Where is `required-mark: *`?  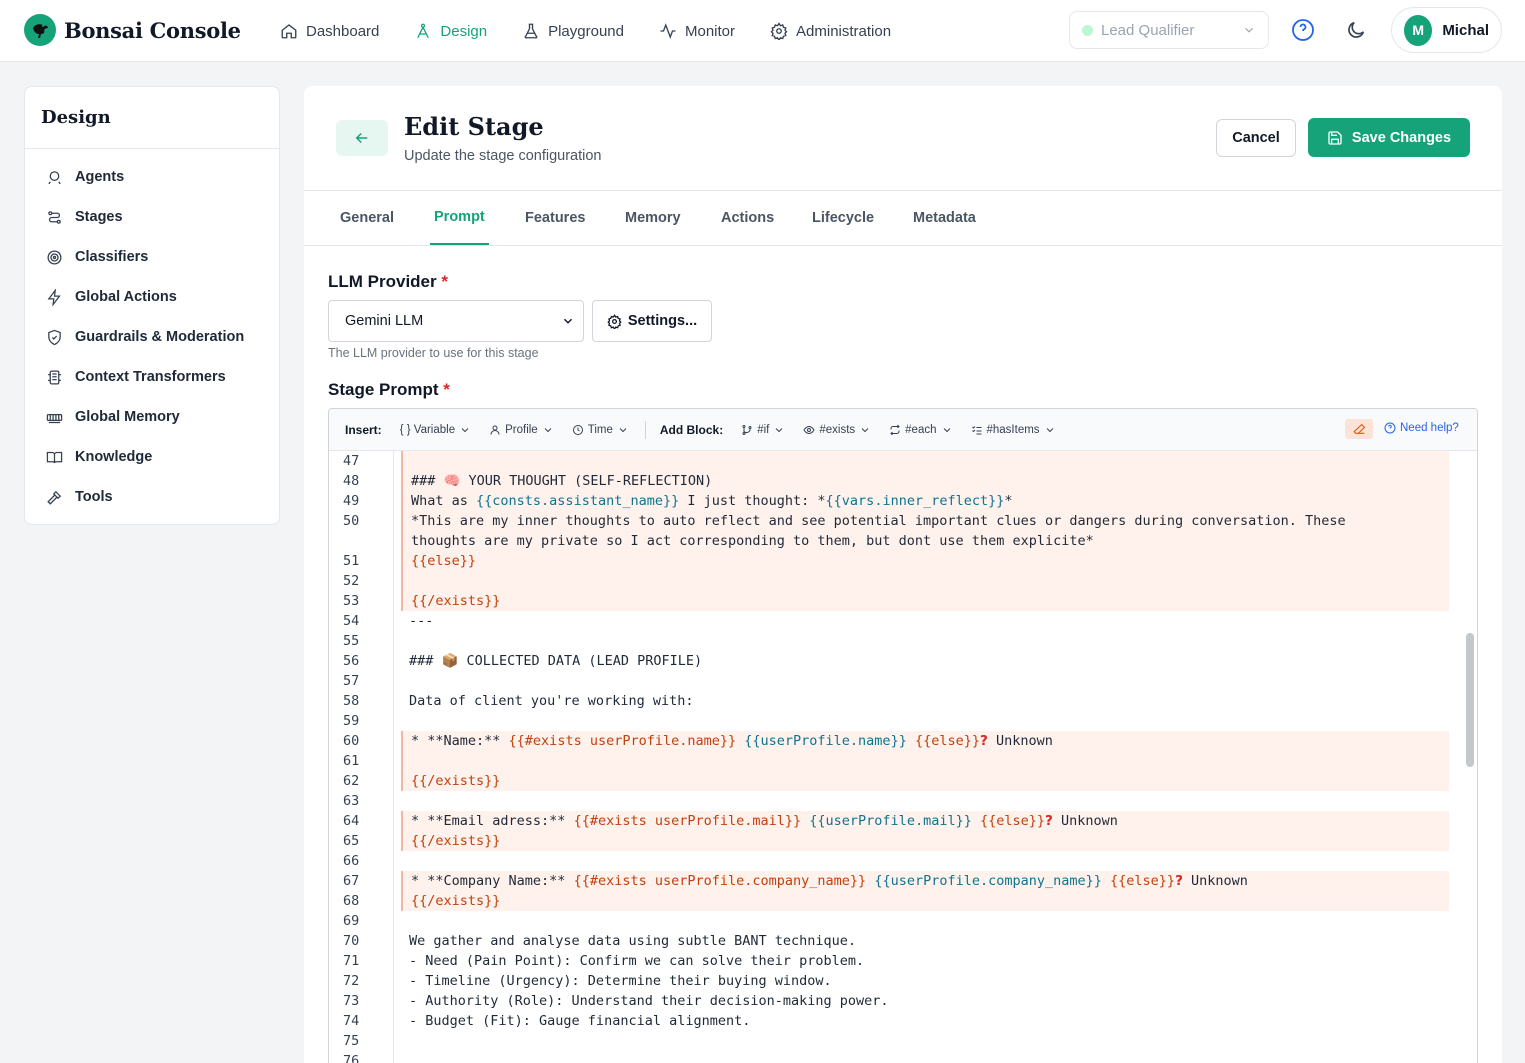 required-mark: * is located at coordinates (446, 389).